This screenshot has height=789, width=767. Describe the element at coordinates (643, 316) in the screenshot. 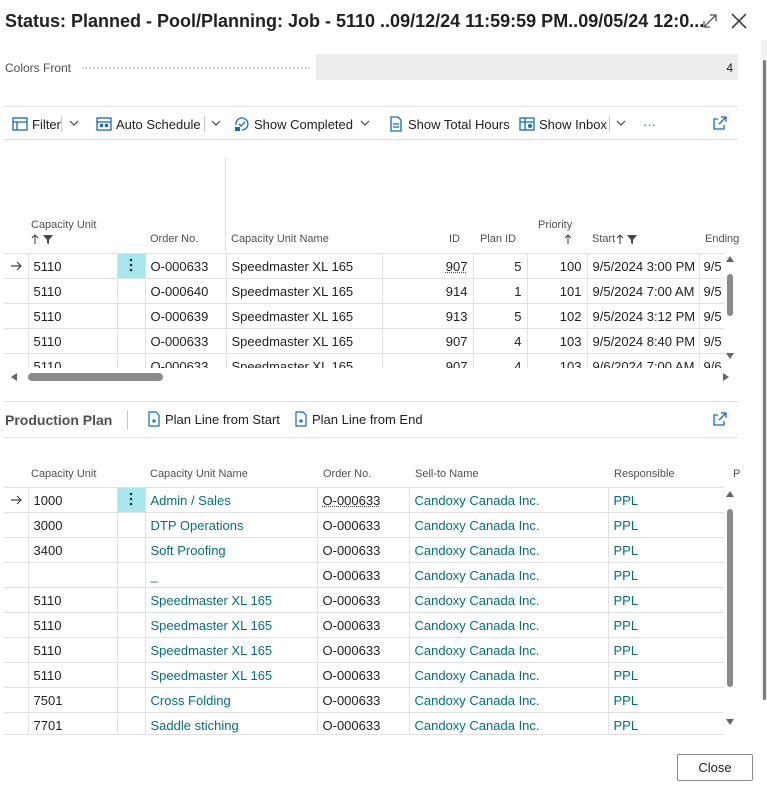

I see `cell-start: 9/5/2024 3:12 PM` at that location.